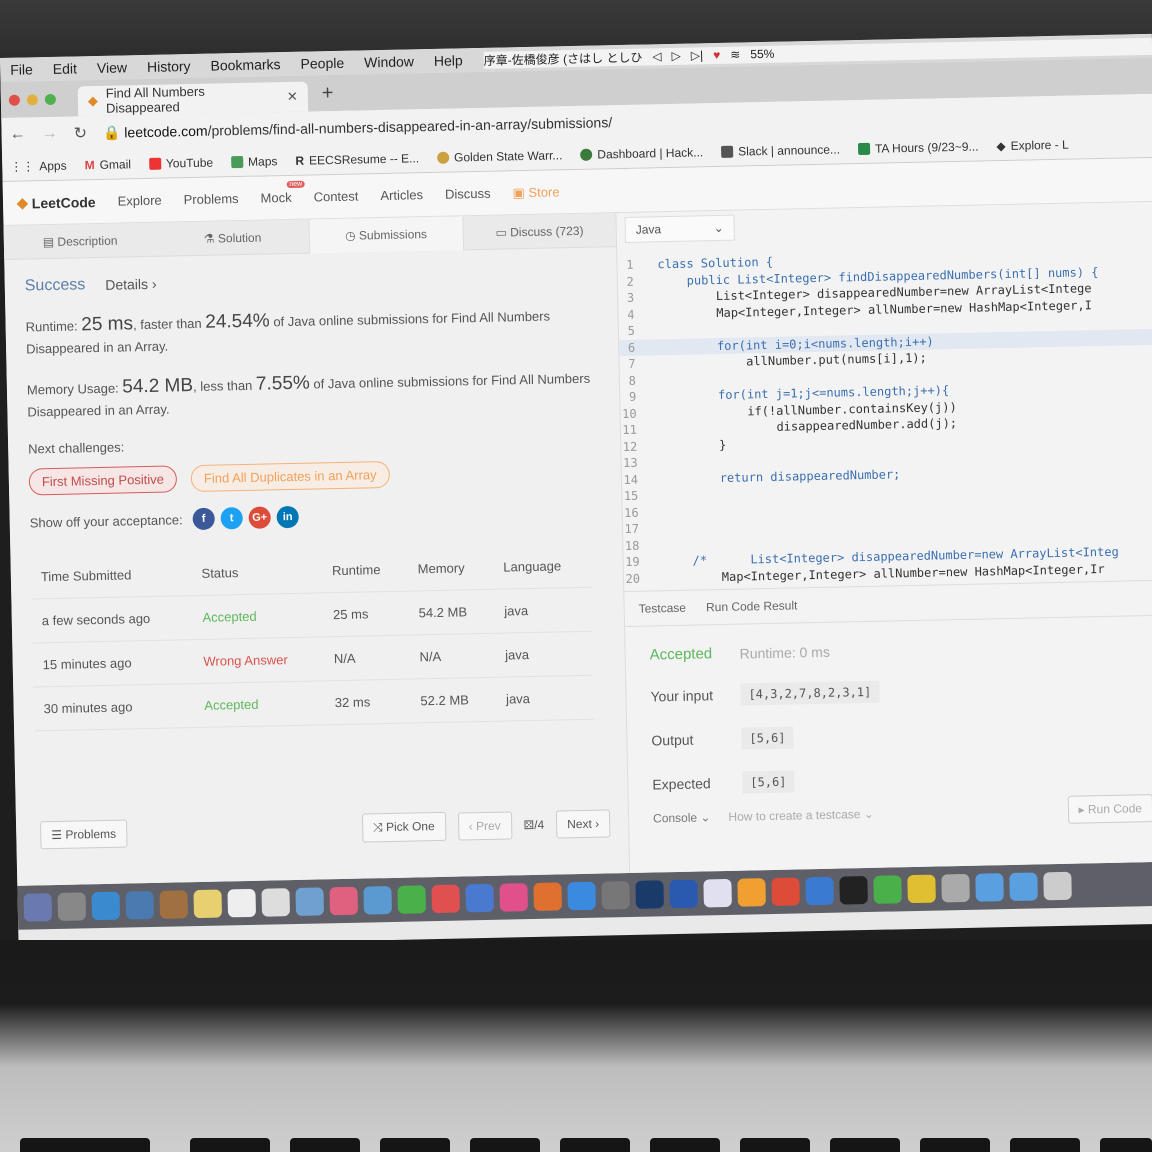 The image size is (1152, 1152). I want to click on key-f3, so click(325, 1145).